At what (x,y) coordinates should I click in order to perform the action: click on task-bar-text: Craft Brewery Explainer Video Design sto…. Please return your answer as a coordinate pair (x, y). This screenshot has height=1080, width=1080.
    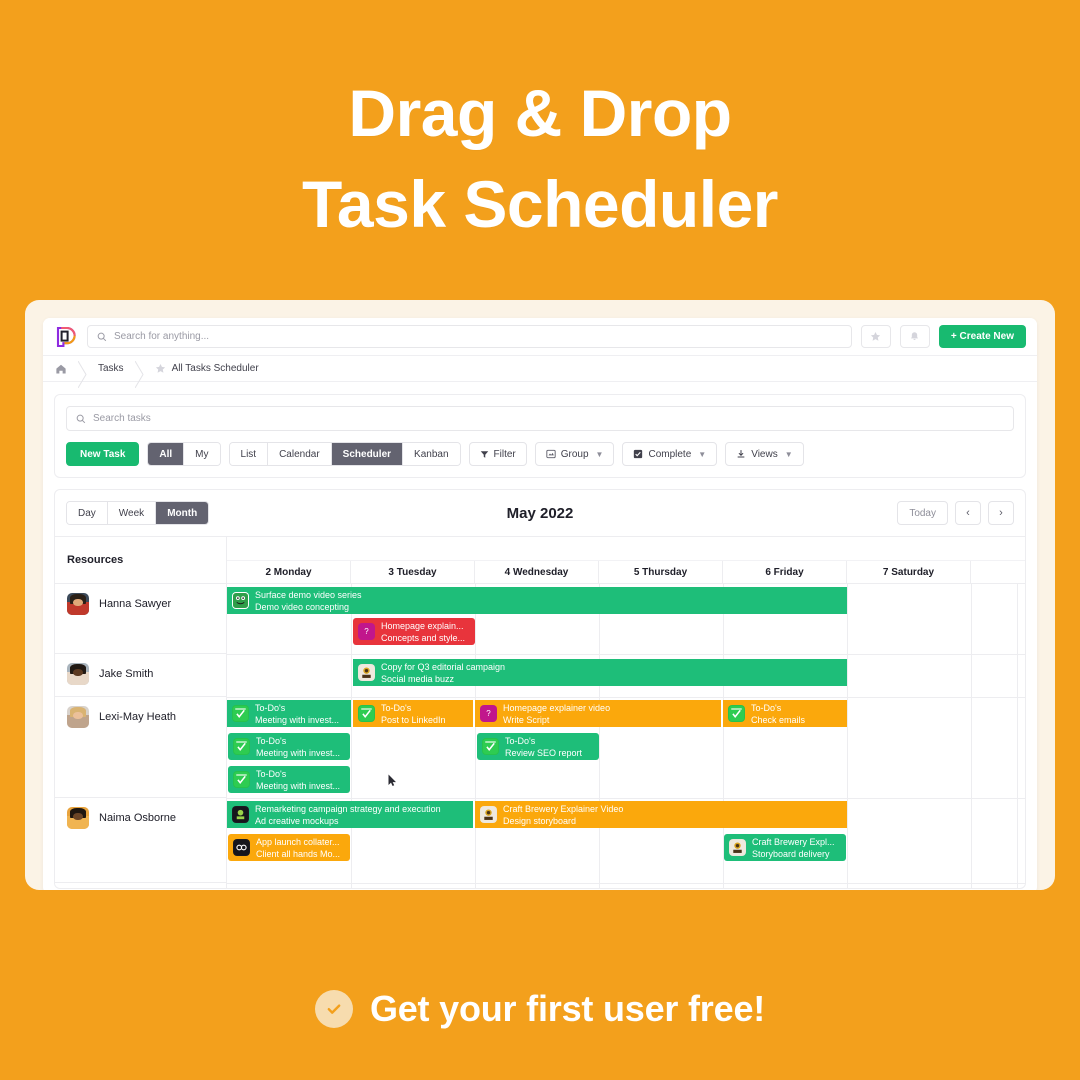
    Looking at the image, I should click on (563, 815).